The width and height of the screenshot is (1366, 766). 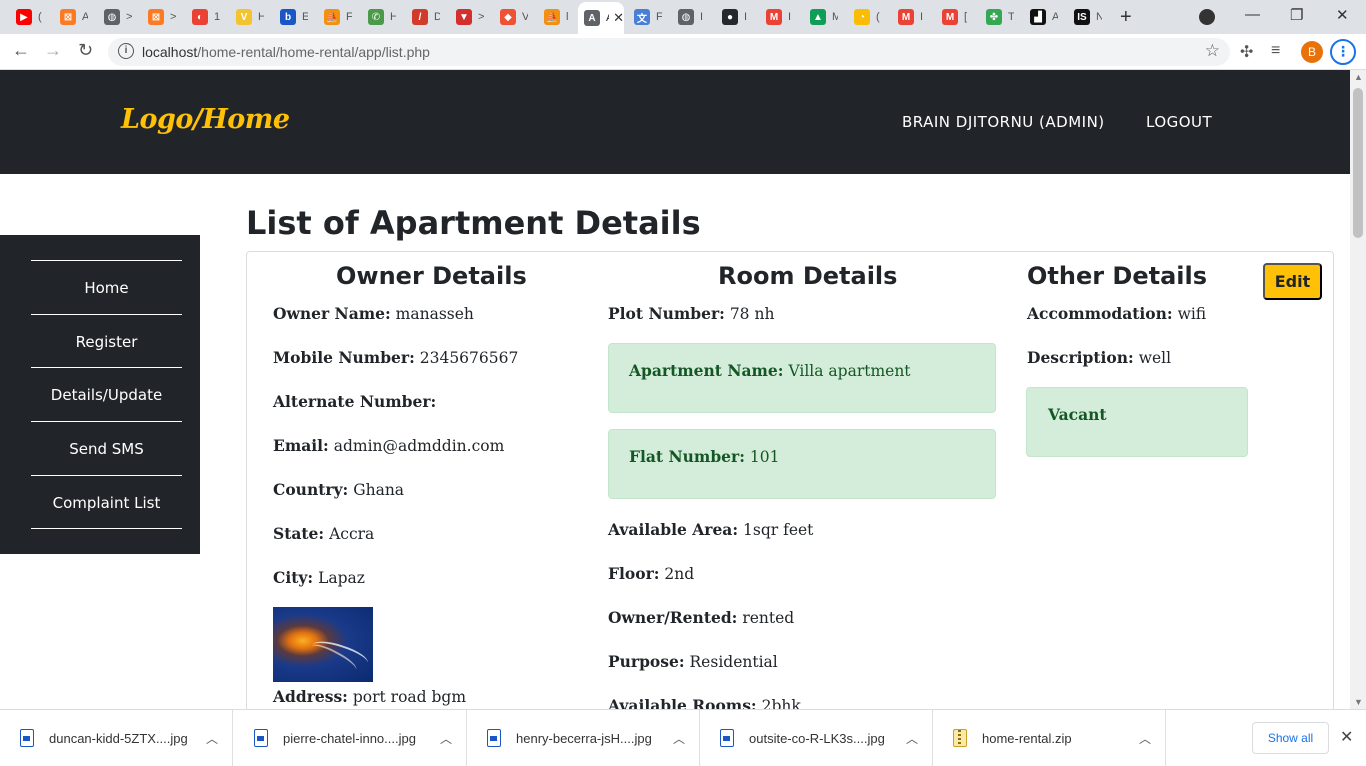 I want to click on scroll-up-icon: ▲, so click(x=1358, y=77).